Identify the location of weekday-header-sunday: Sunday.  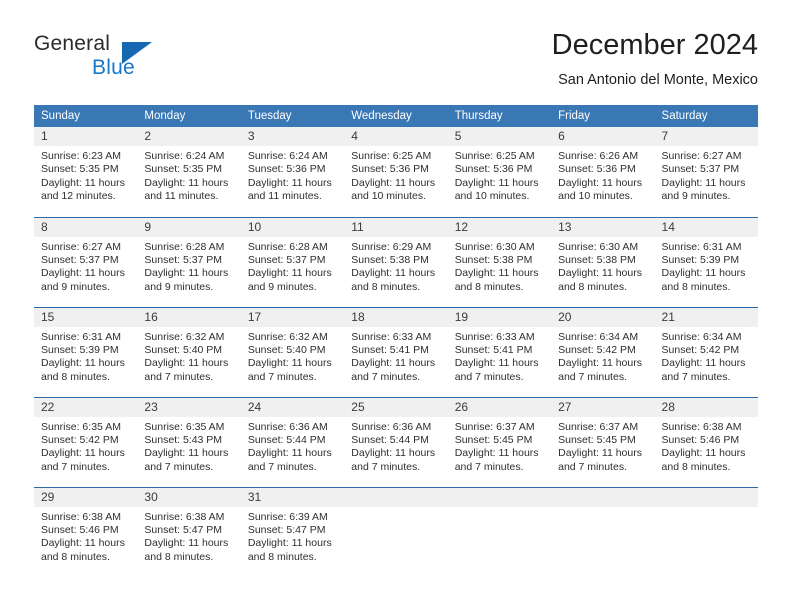
(86, 116).